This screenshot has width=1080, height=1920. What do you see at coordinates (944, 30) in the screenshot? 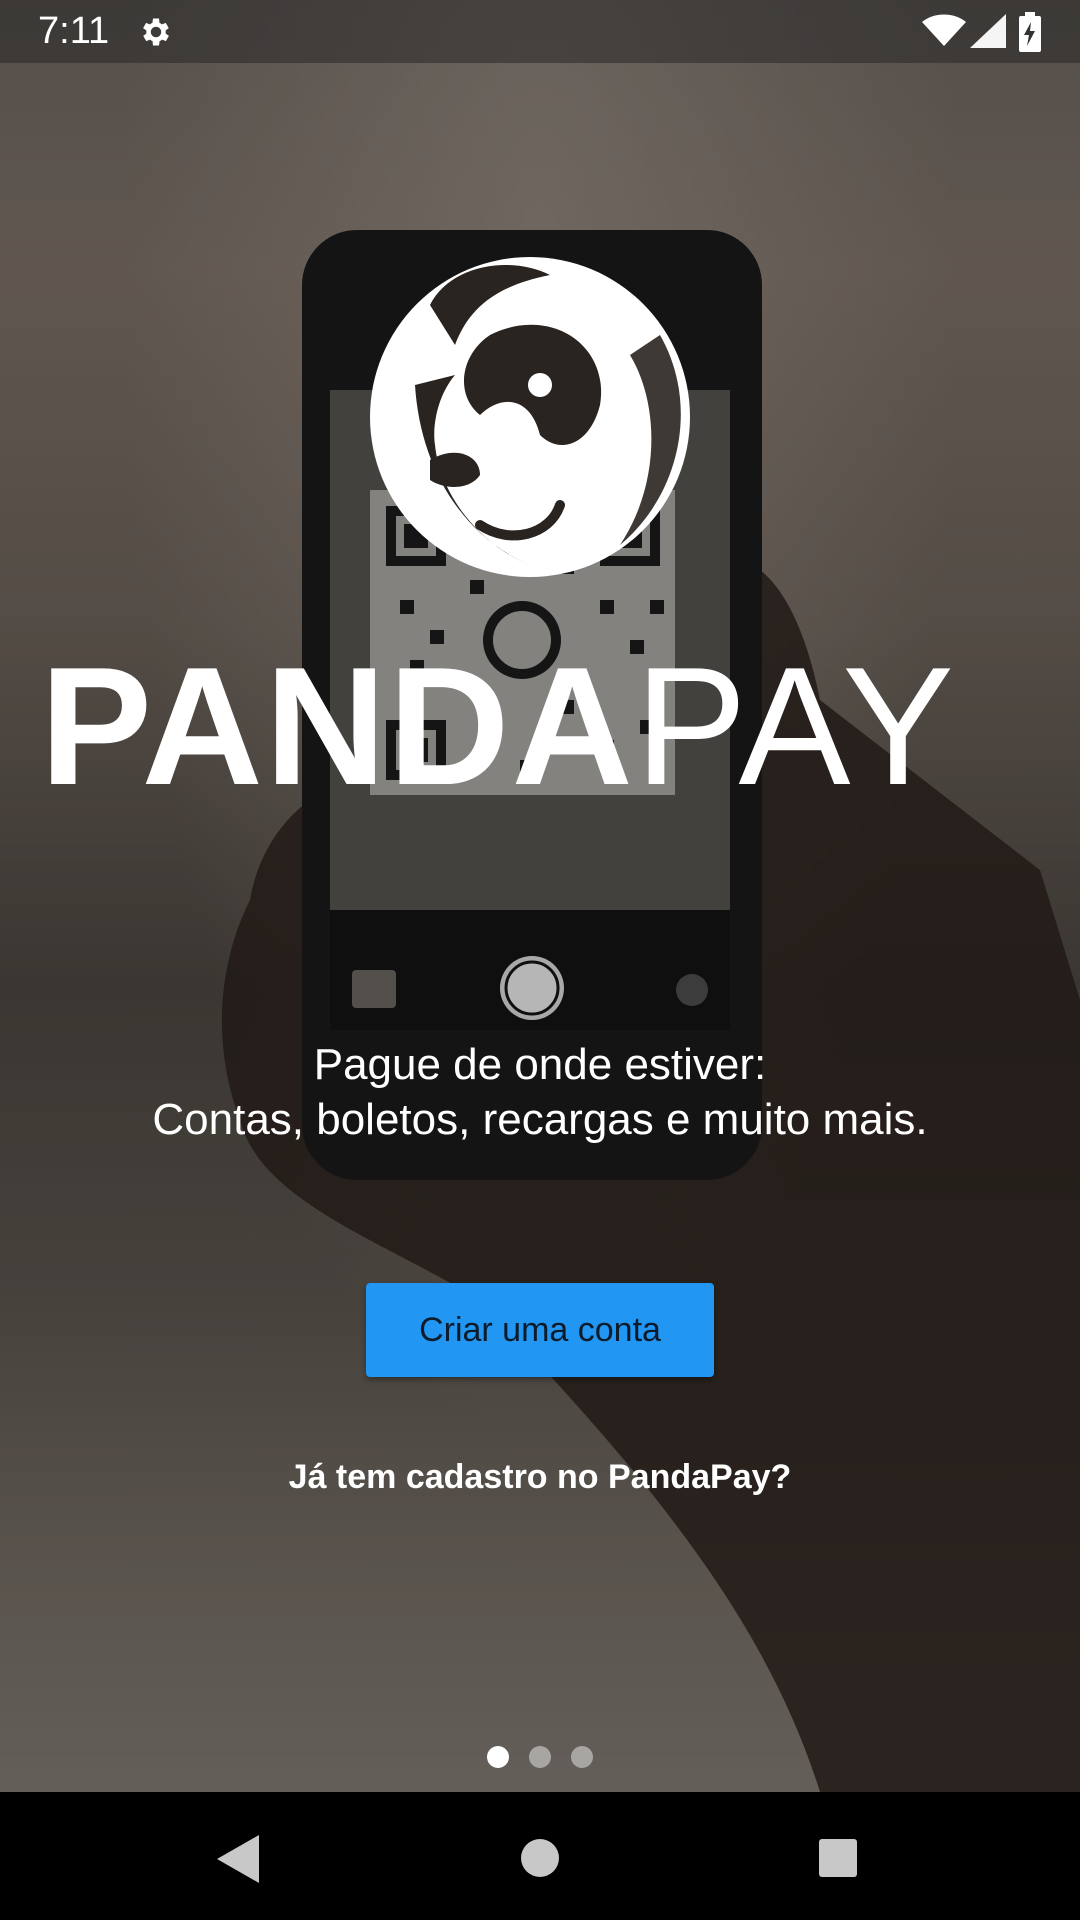
I see `wifi-icon` at bounding box center [944, 30].